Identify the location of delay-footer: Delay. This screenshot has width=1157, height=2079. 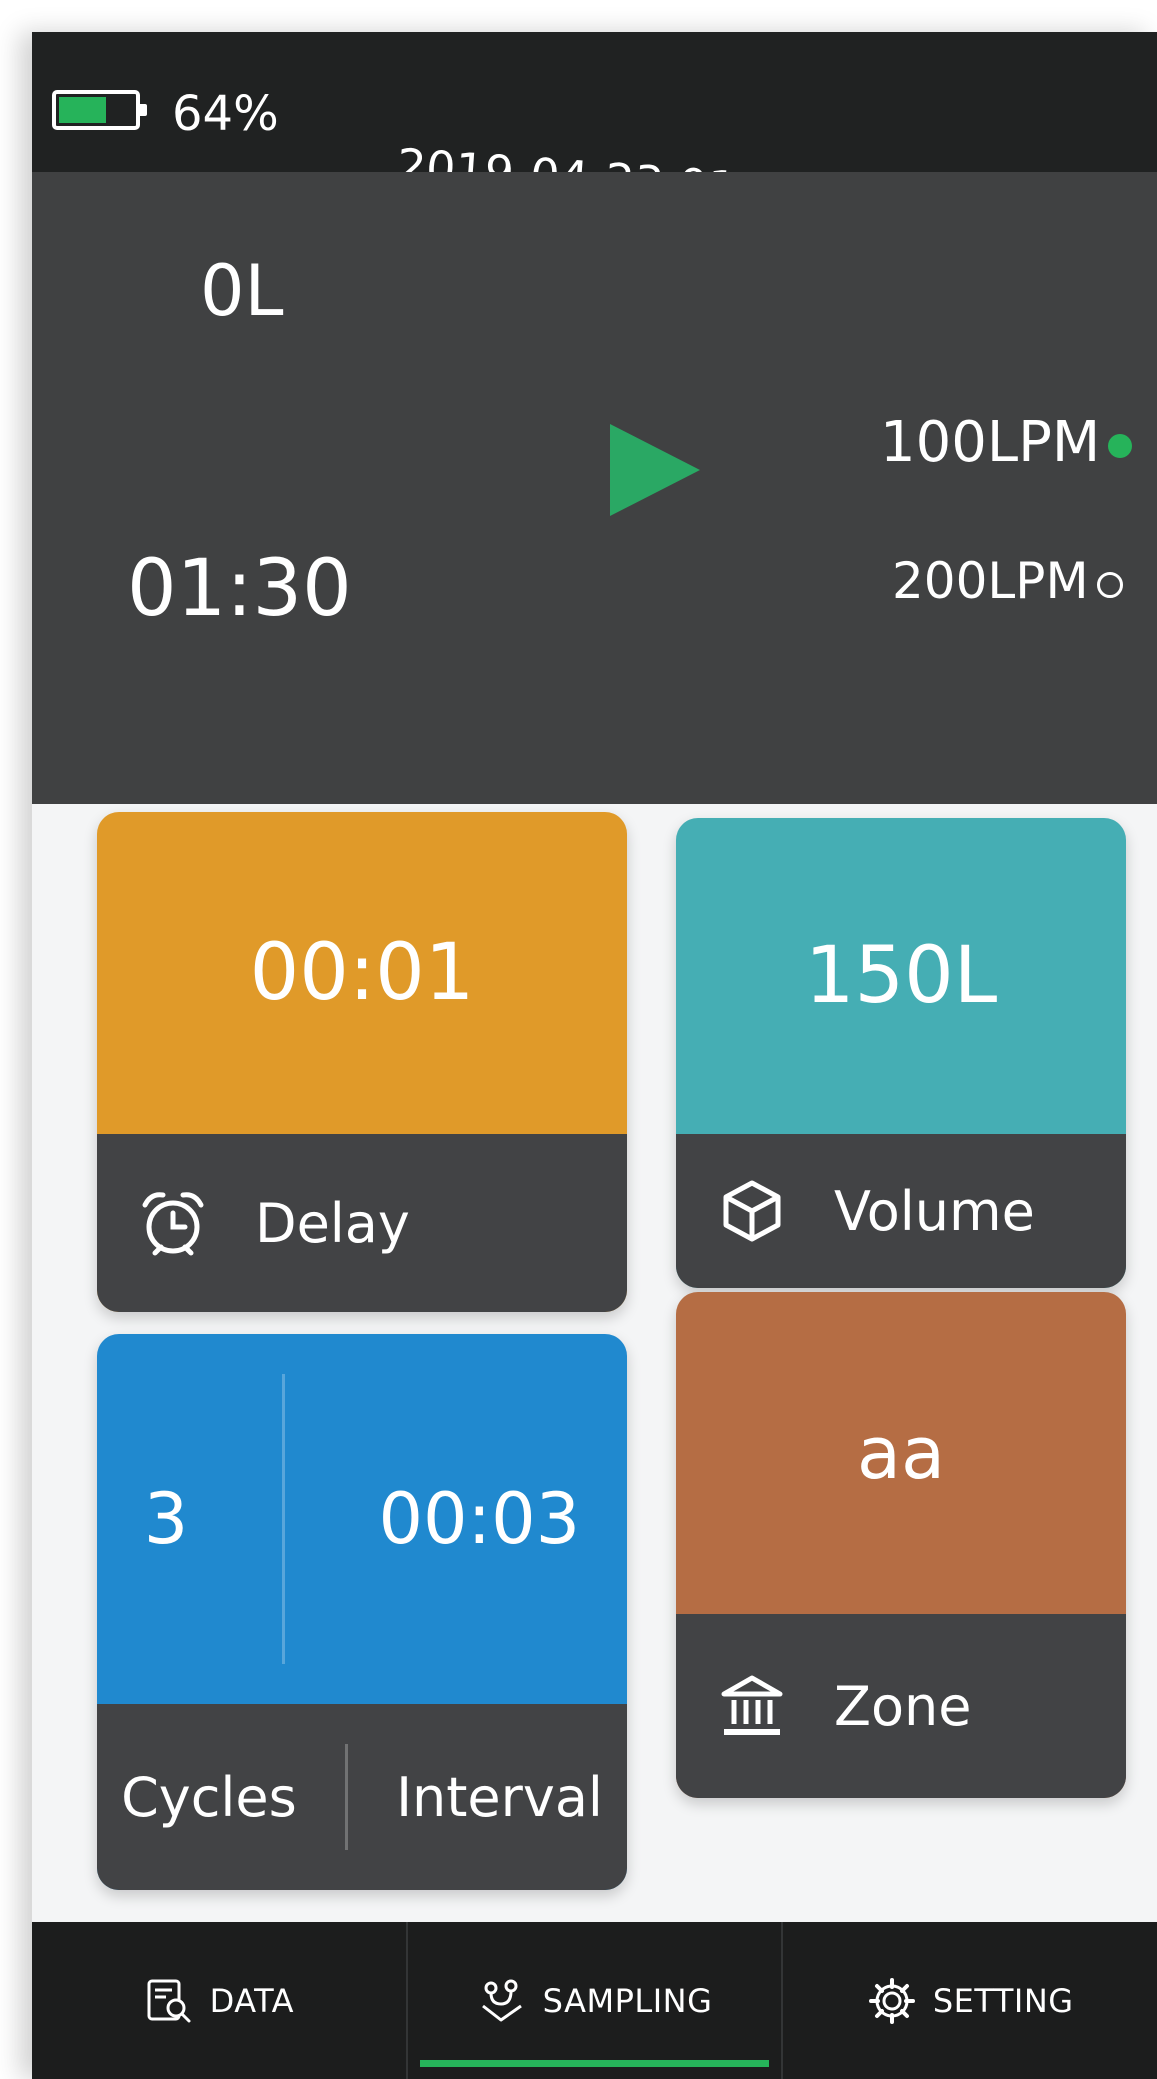
(362, 1223).